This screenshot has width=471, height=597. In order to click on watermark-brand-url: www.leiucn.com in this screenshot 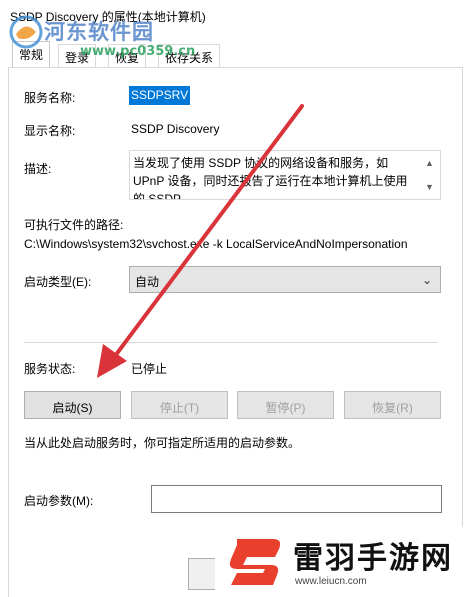, I will do `click(331, 581)`.